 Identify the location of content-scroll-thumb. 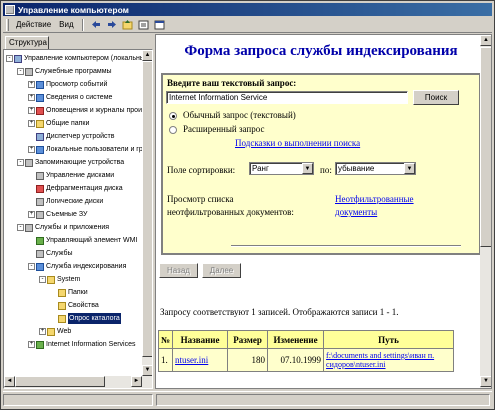
(485, 147).